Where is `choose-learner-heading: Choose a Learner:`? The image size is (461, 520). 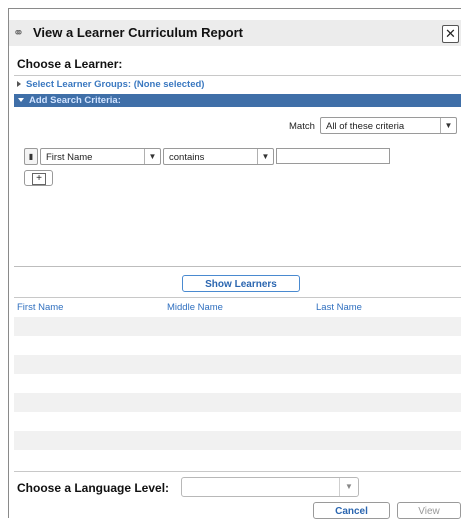 choose-learner-heading: Choose a Learner: is located at coordinates (70, 64).